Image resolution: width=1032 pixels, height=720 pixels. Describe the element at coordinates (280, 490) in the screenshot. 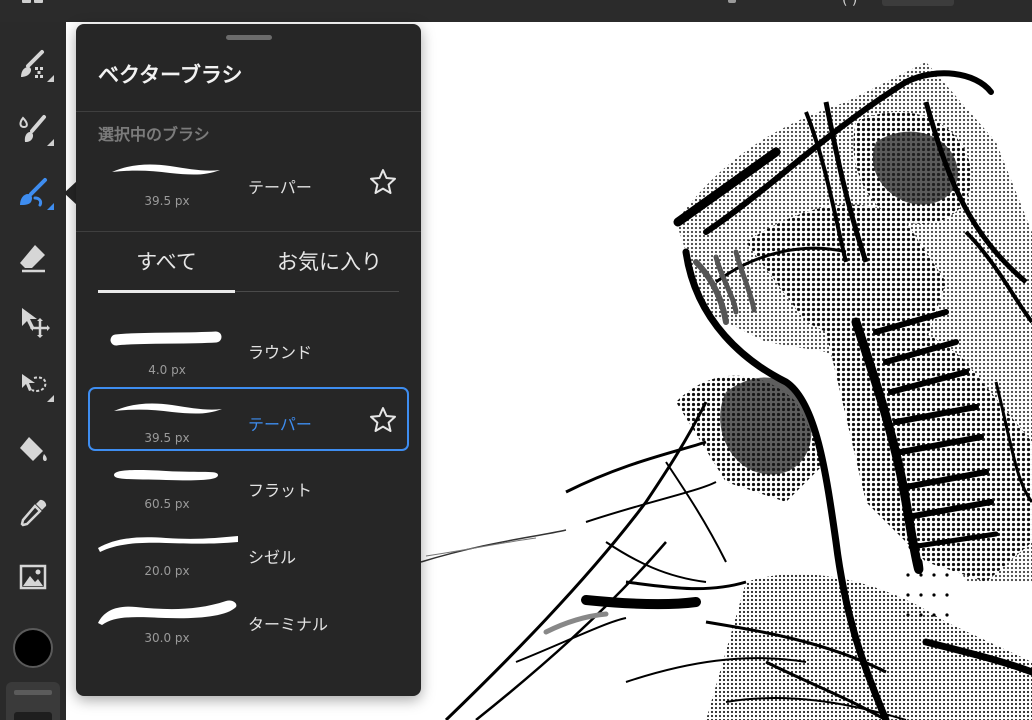

I see `brush-name: フラット` at that location.